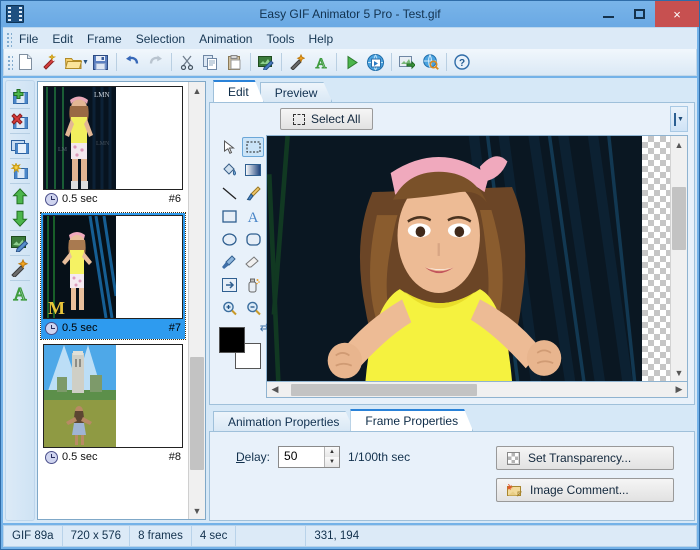  I want to click on frame-list-item: 0.5 sec #8, so click(113, 405).